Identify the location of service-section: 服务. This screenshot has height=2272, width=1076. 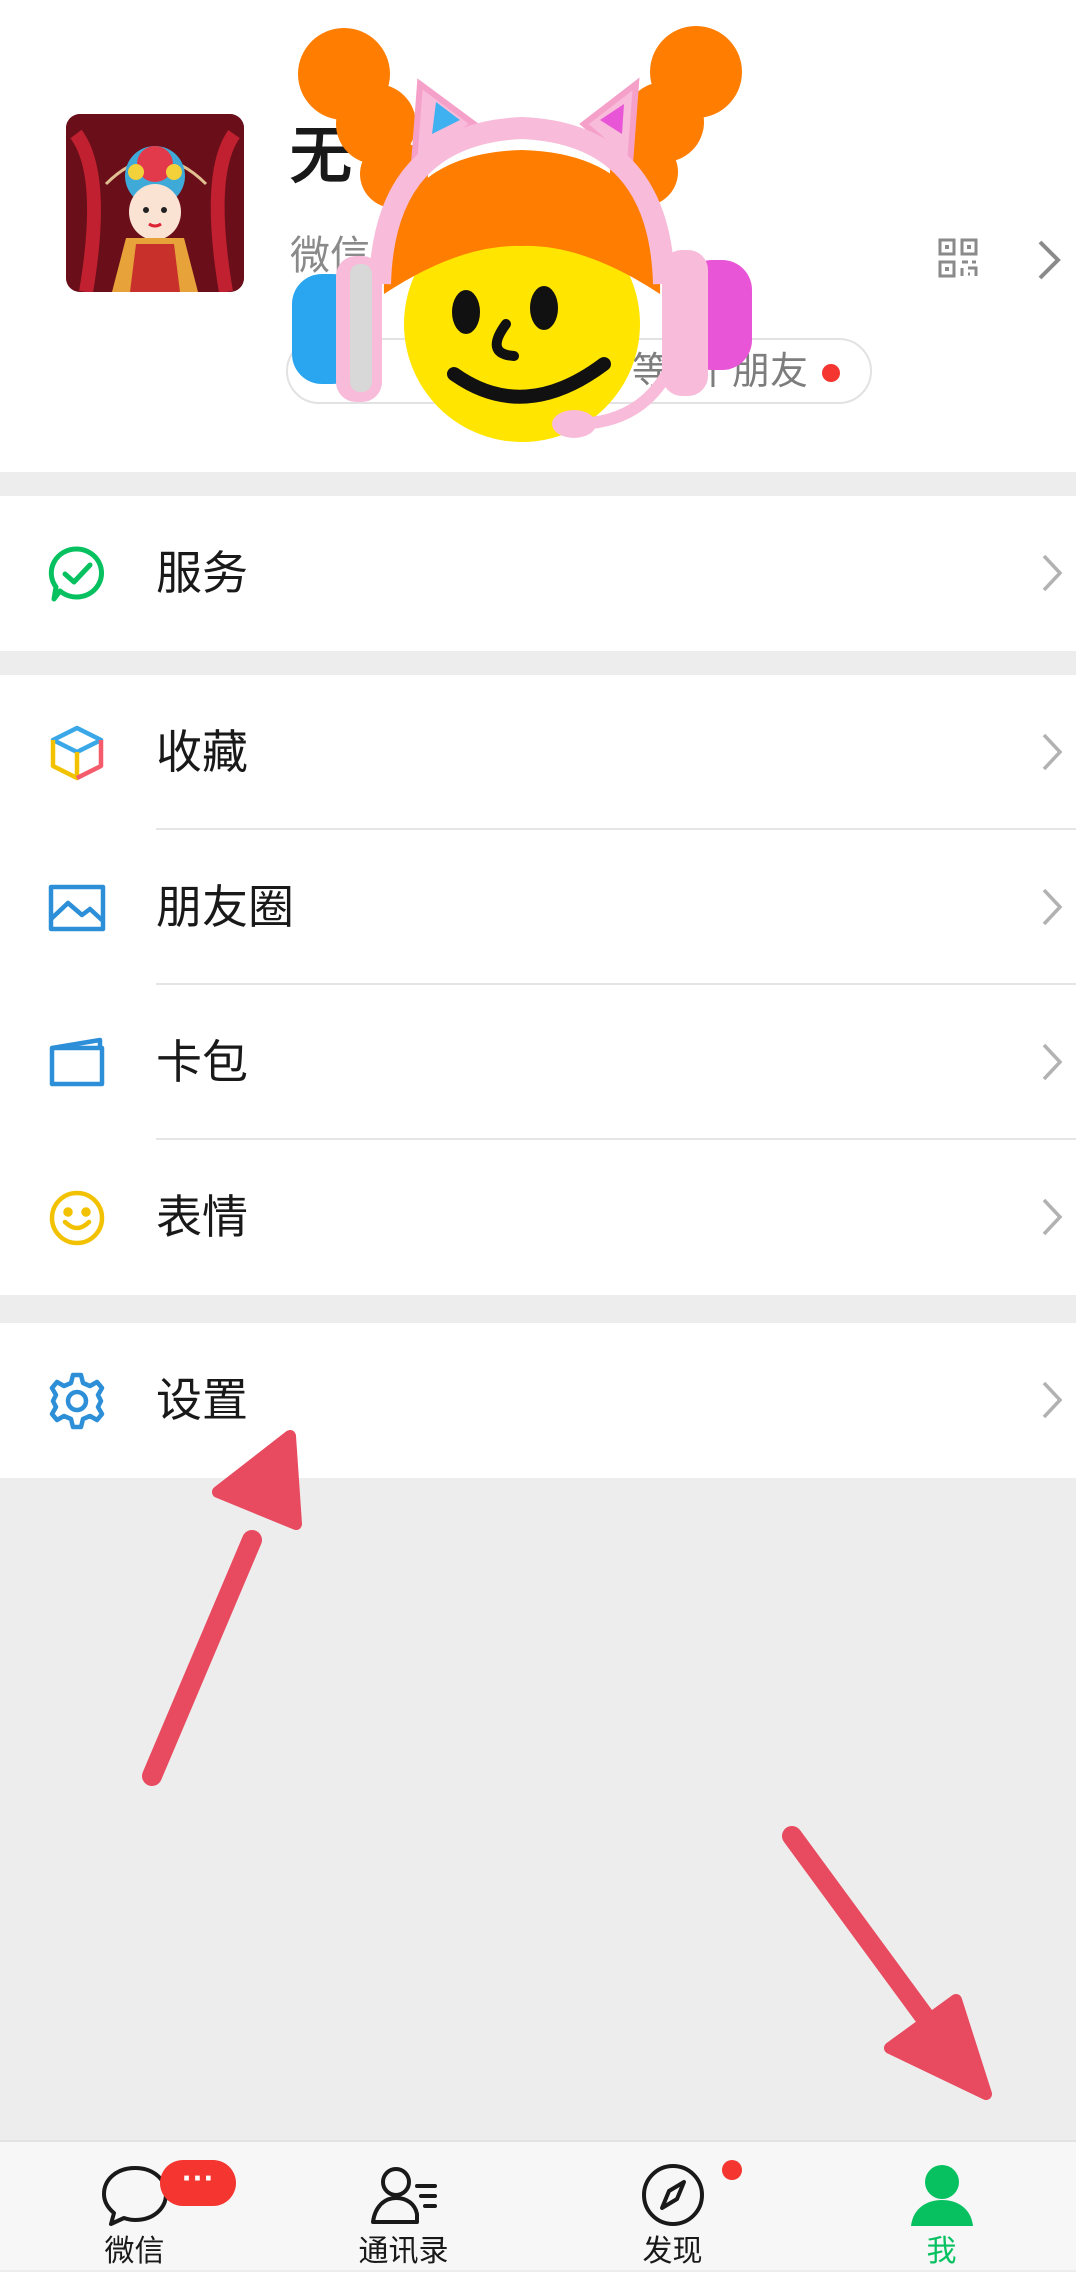
(538, 573).